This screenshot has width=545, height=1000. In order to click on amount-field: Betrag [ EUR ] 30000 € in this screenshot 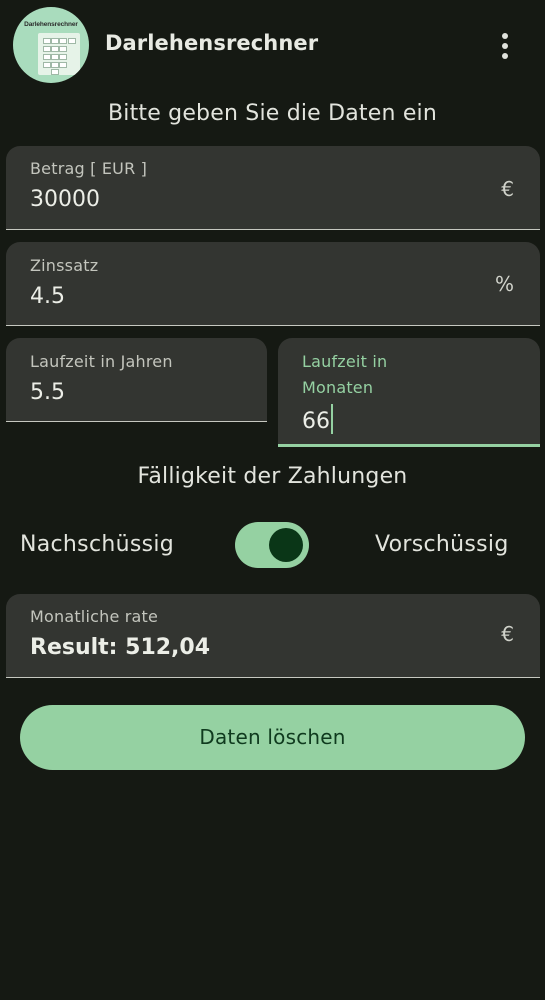, I will do `click(273, 188)`.